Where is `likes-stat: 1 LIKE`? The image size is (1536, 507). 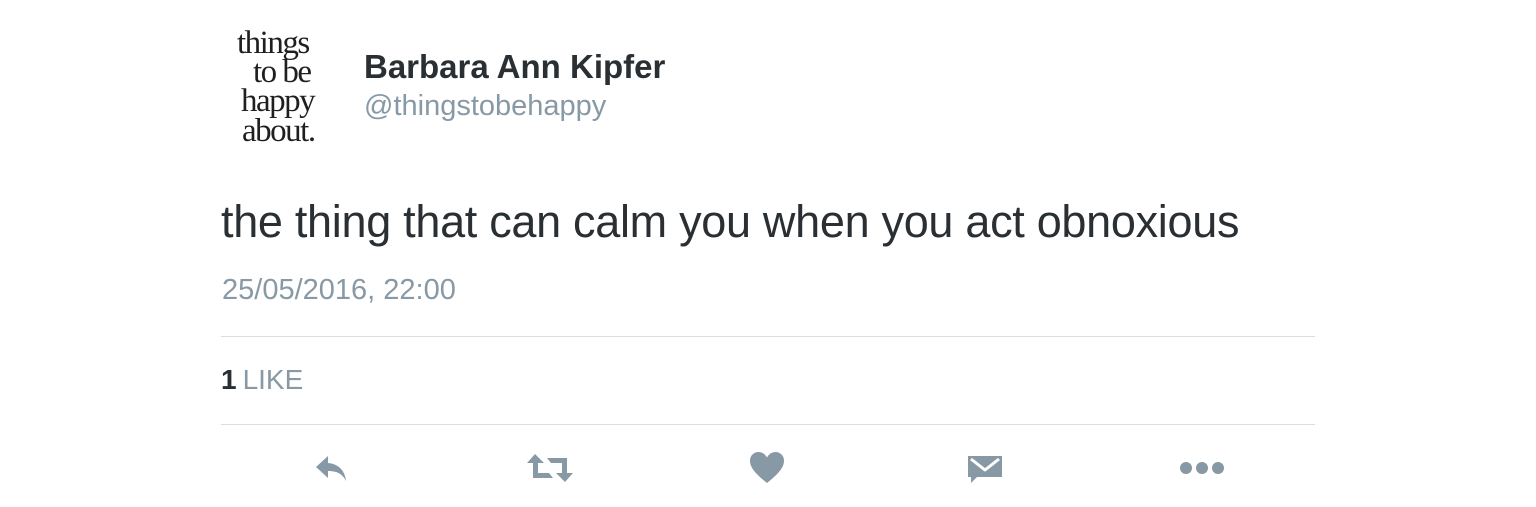 likes-stat: 1 LIKE is located at coordinates (262, 380).